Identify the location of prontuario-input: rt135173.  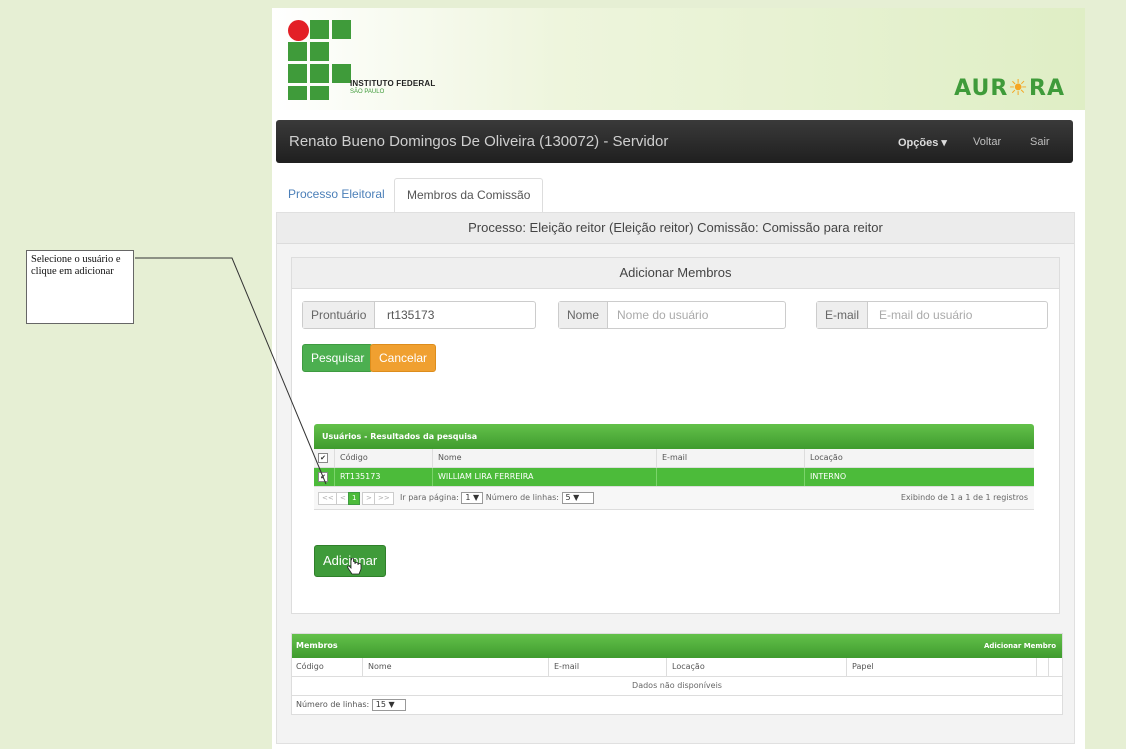
(410, 315).